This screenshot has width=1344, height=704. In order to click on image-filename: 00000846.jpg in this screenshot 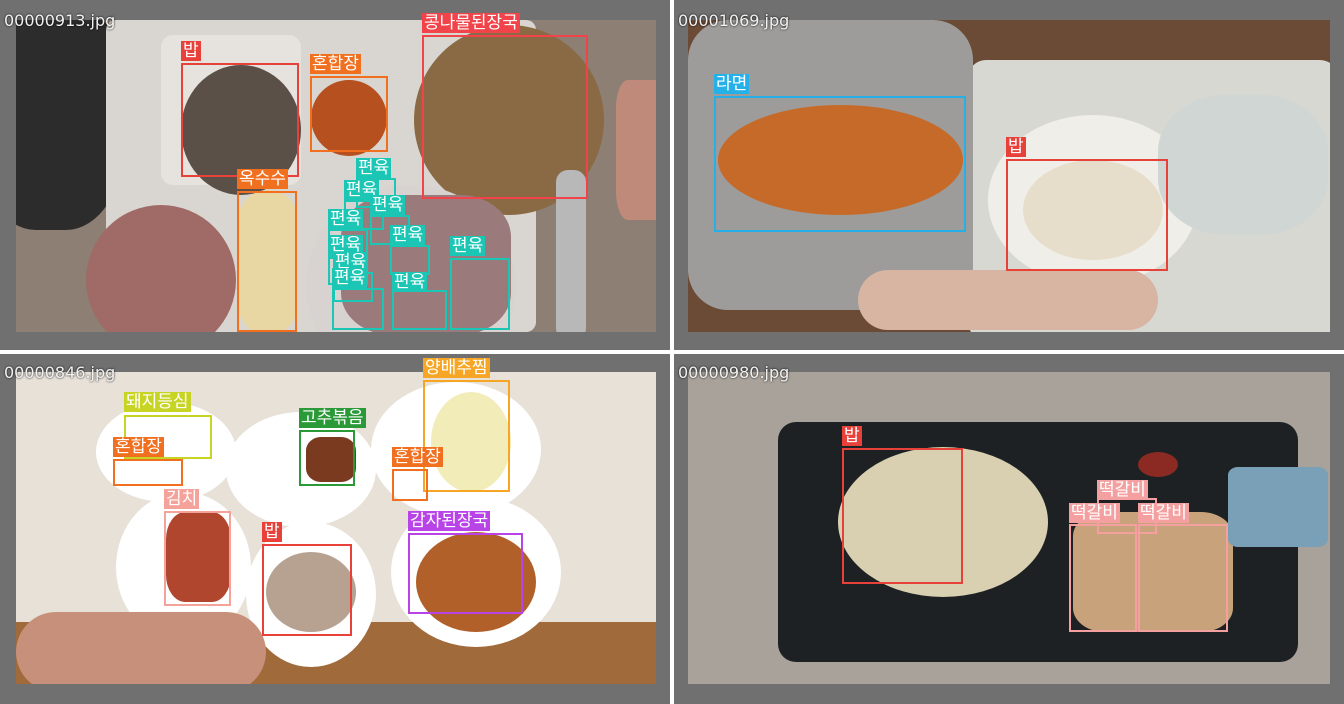, I will do `click(60, 372)`.